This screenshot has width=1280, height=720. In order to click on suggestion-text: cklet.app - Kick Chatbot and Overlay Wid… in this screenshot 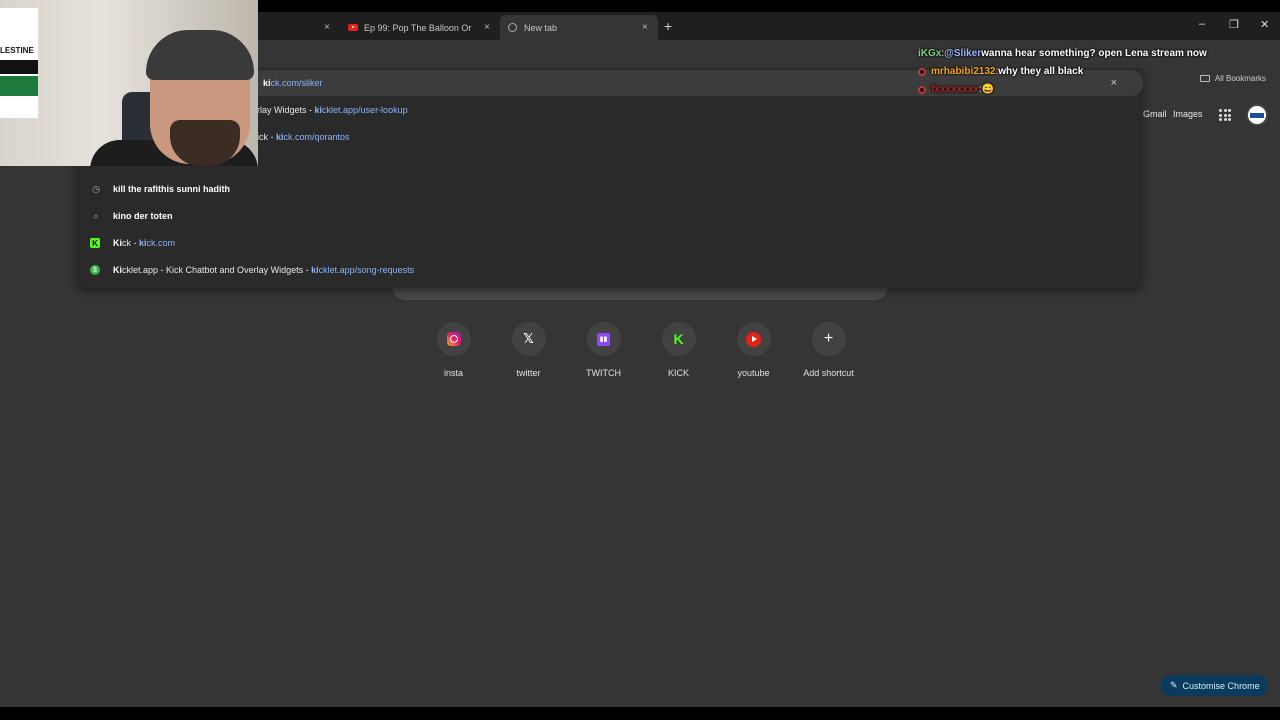, I will do `click(217, 270)`.